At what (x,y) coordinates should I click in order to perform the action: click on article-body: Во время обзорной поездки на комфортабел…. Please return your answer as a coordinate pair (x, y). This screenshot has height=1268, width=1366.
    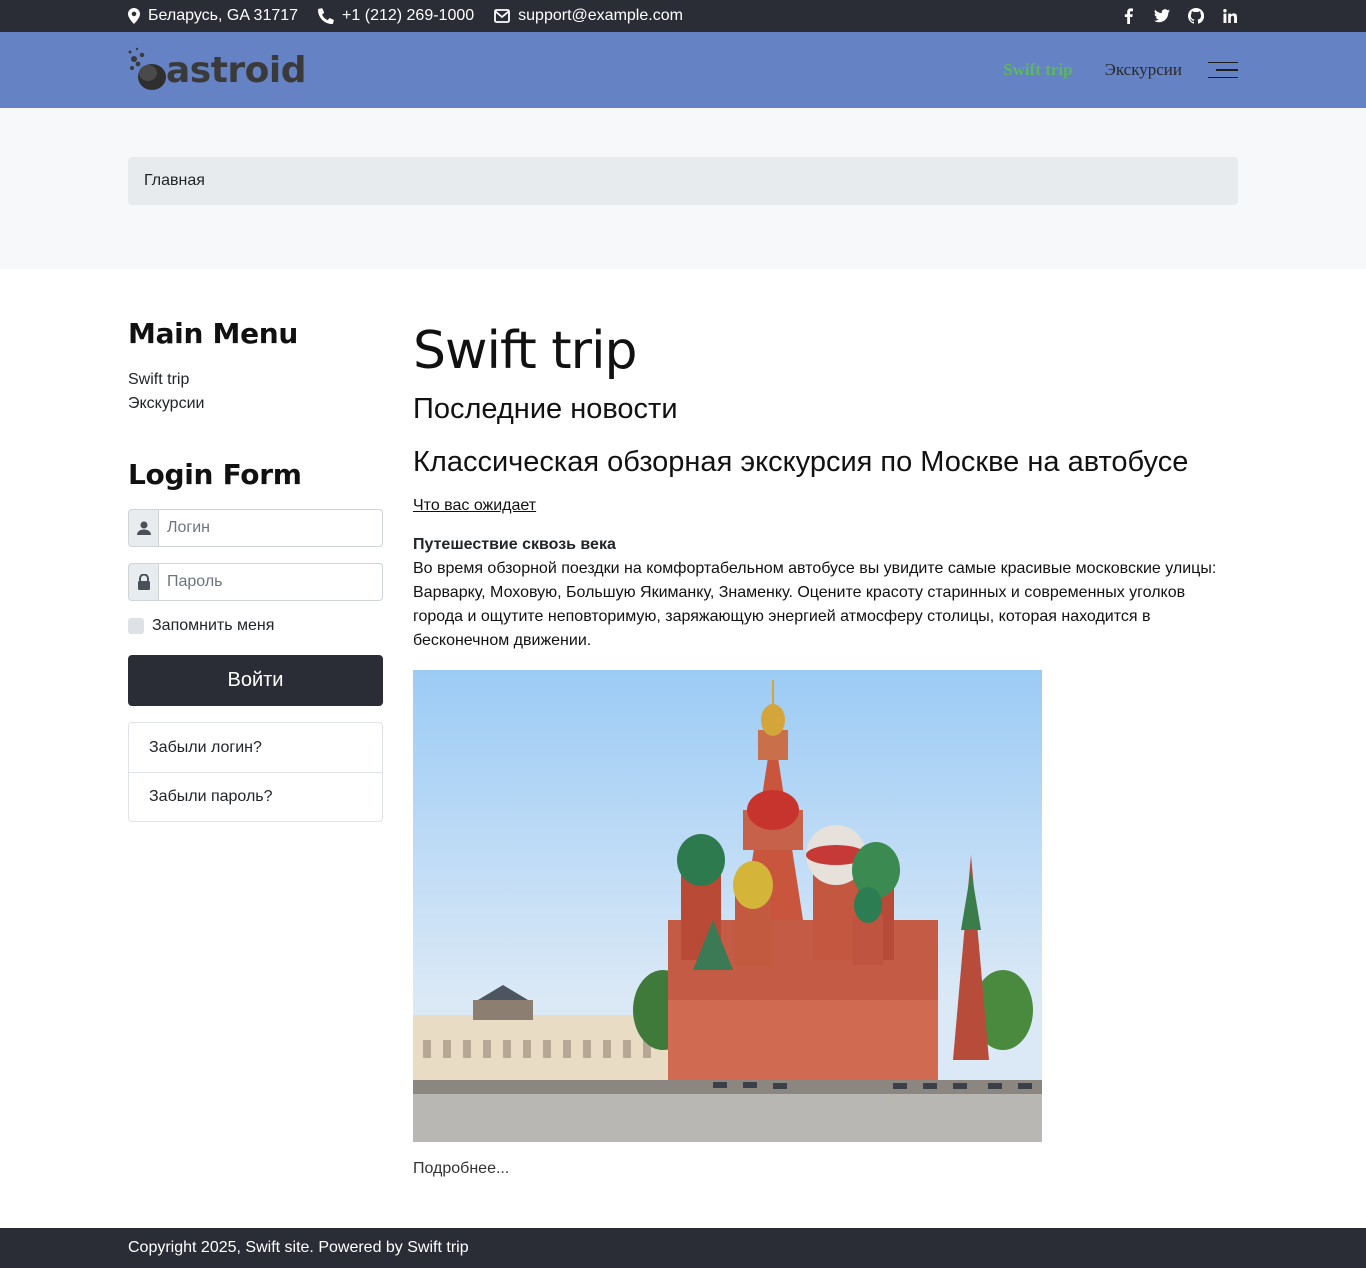
    Looking at the image, I should click on (815, 604).